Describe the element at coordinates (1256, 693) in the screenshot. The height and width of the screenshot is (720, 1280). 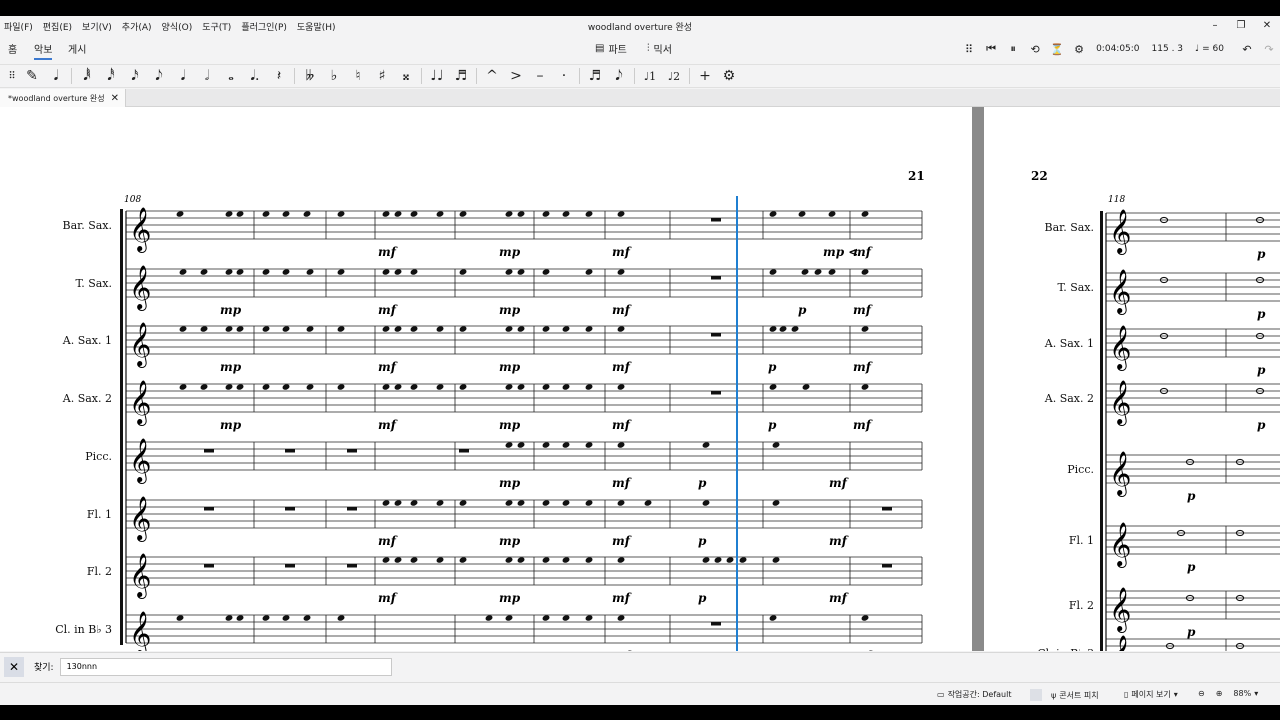
I see `chevron-down-icon: ▾` at that location.